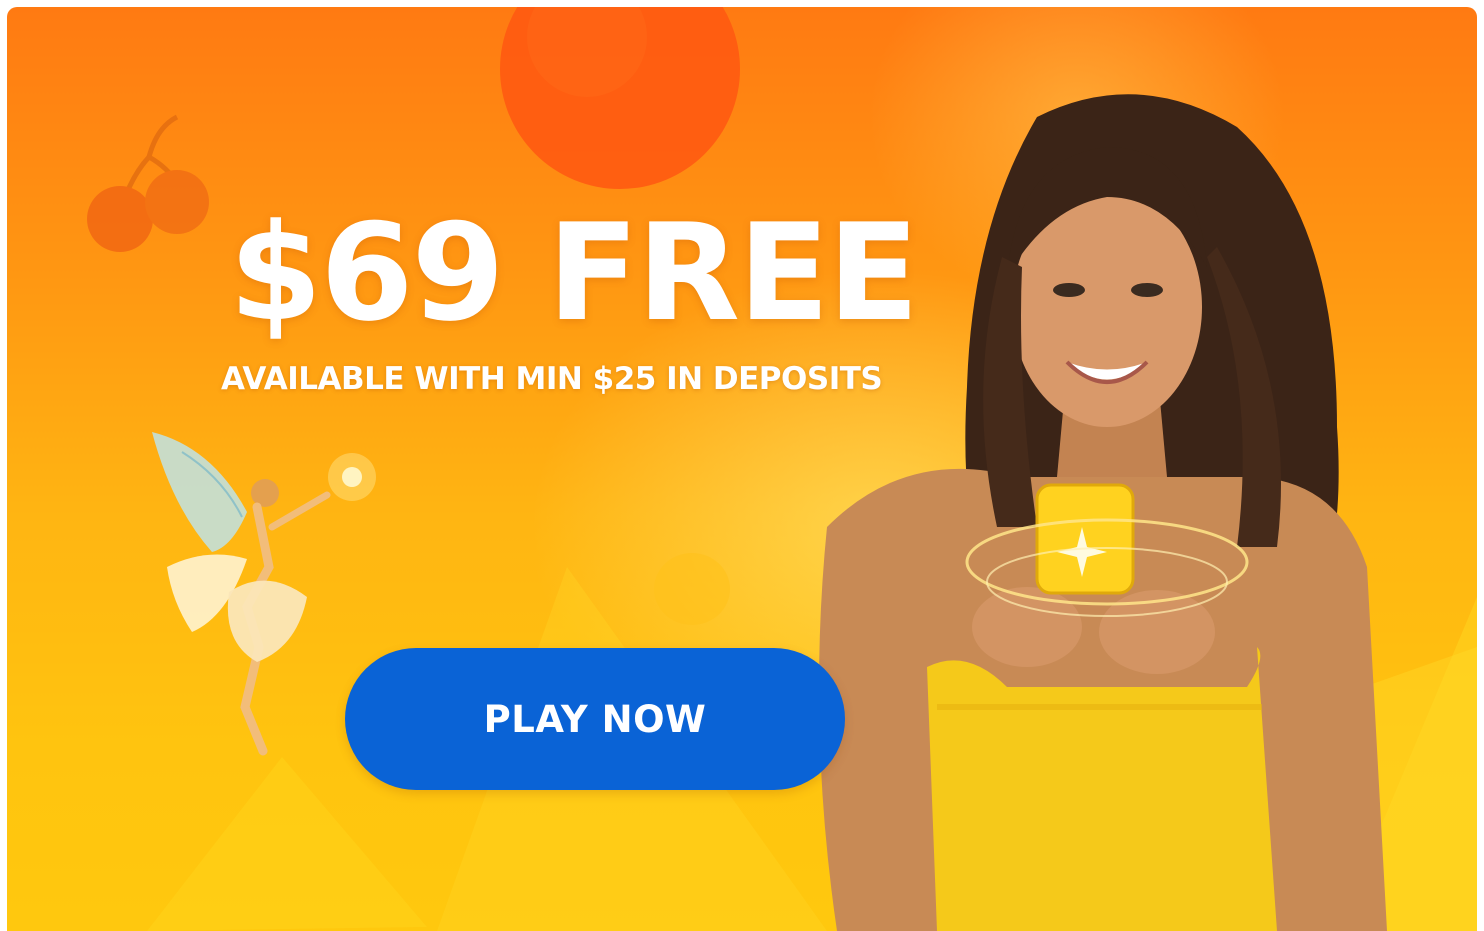 This screenshot has height=931, width=1484. What do you see at coordinates (574, 273) in the screenshot?
I see `promo-headline: $69 FREE` at bounding box center [574, 273].